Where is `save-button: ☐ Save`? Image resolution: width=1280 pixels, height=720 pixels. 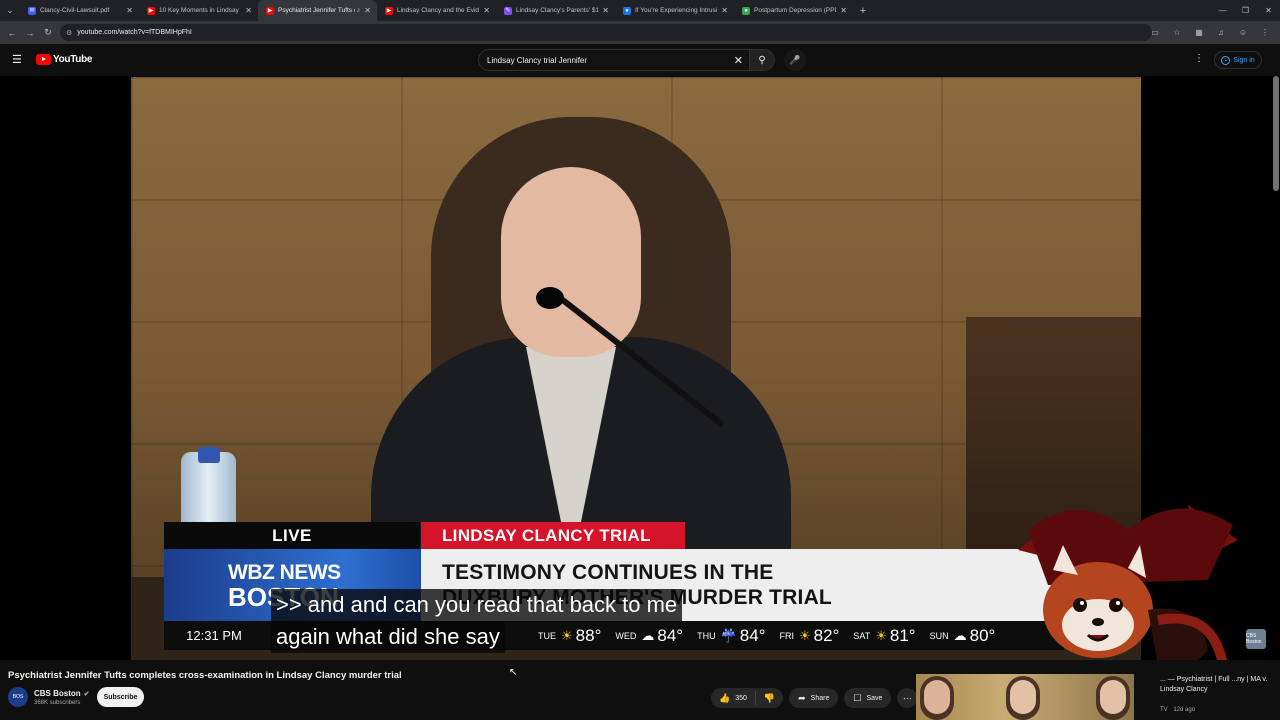 save-button: ☐ Save is located at coordinates (868, 698).